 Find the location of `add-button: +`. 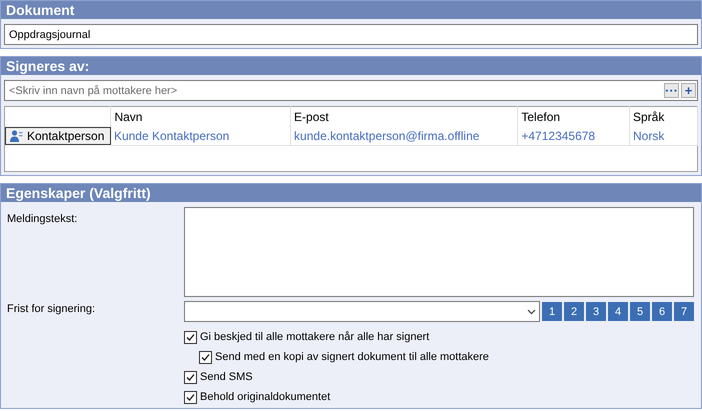

add-button: + is located at coordinates (688, 90).